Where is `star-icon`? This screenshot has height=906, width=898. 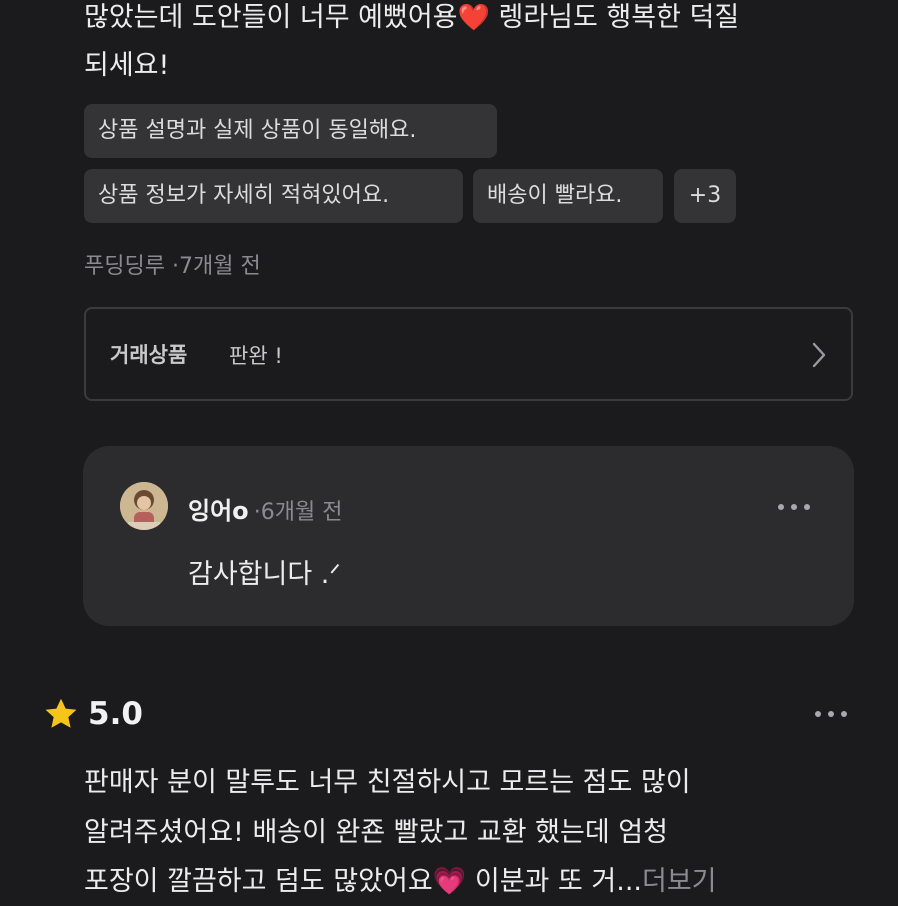 star-icon is located at coordinates (61, 713).